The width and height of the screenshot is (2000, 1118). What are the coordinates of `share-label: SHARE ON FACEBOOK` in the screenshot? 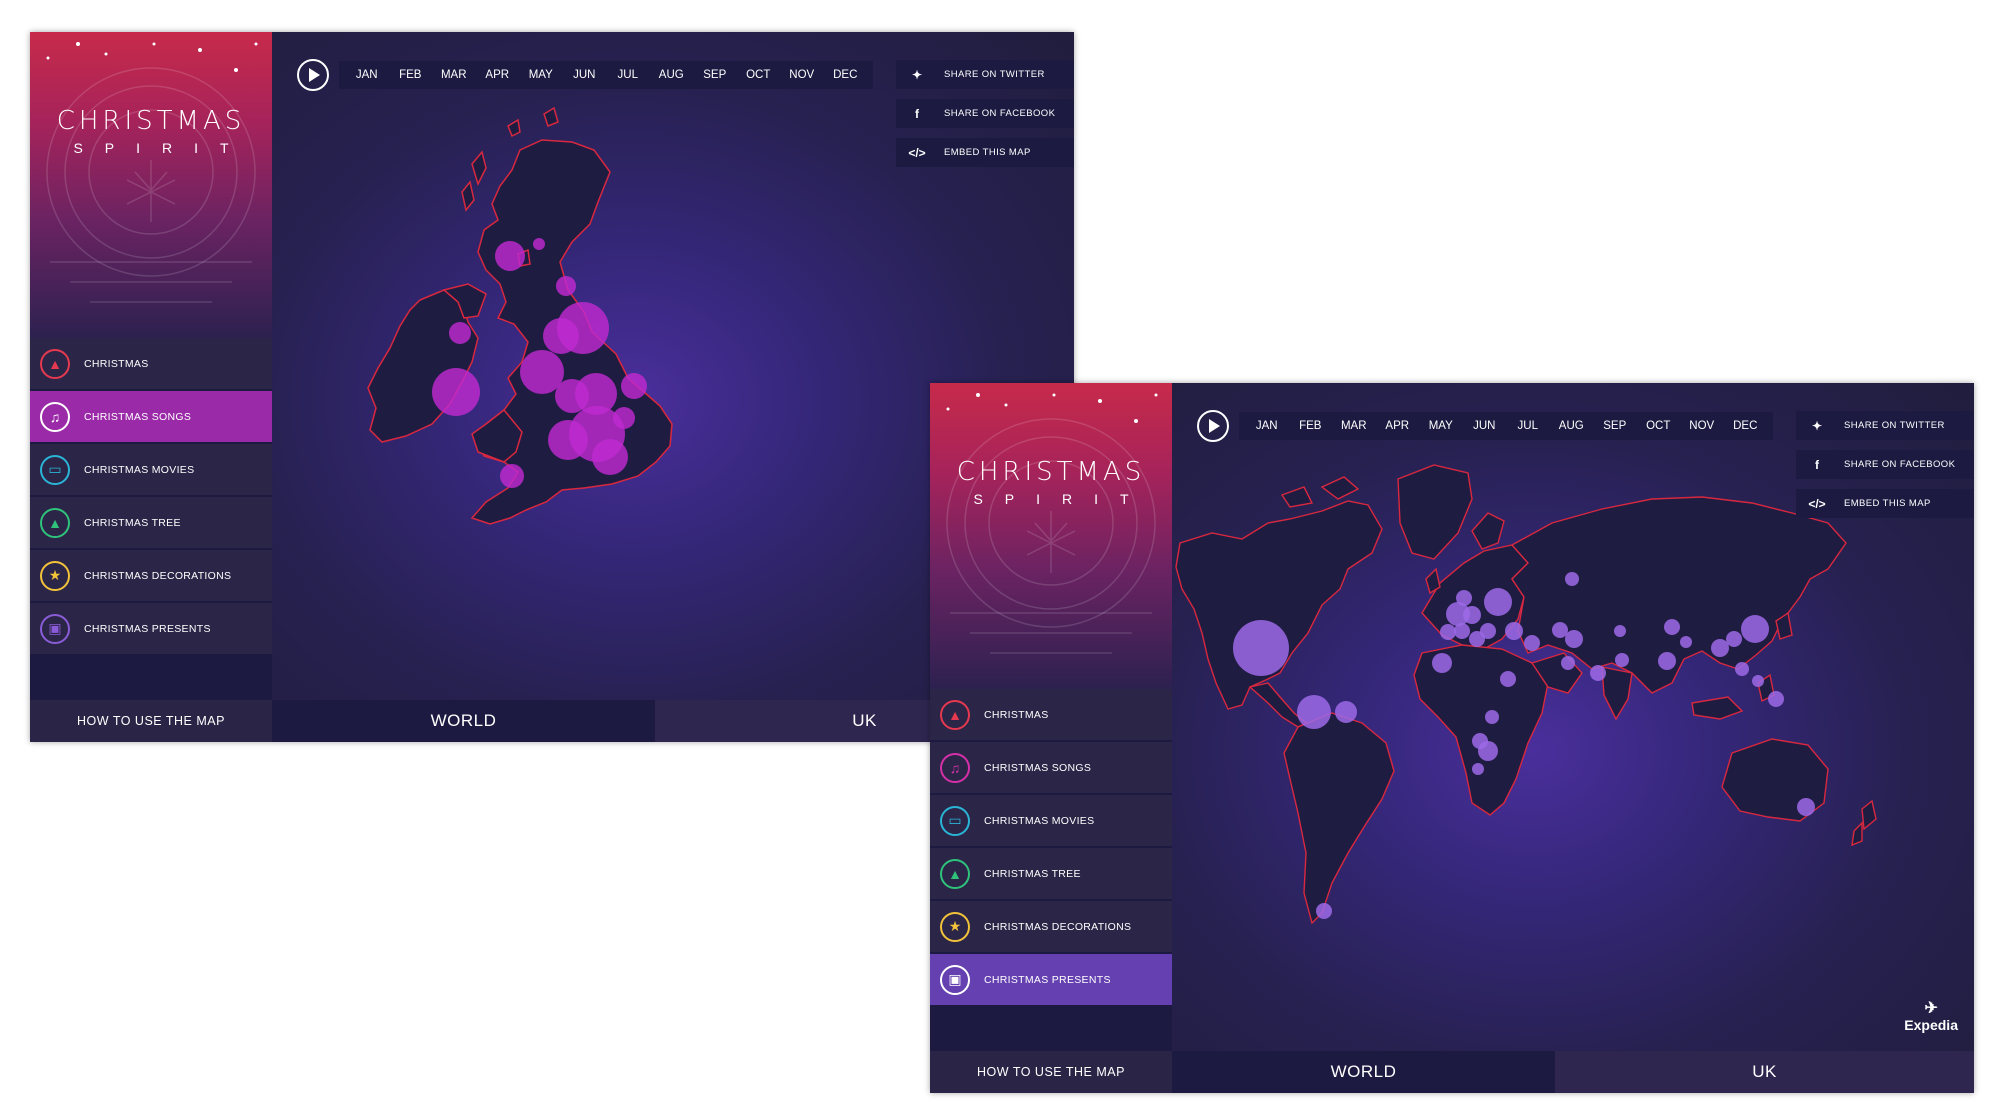 It's located at (1900, 464).